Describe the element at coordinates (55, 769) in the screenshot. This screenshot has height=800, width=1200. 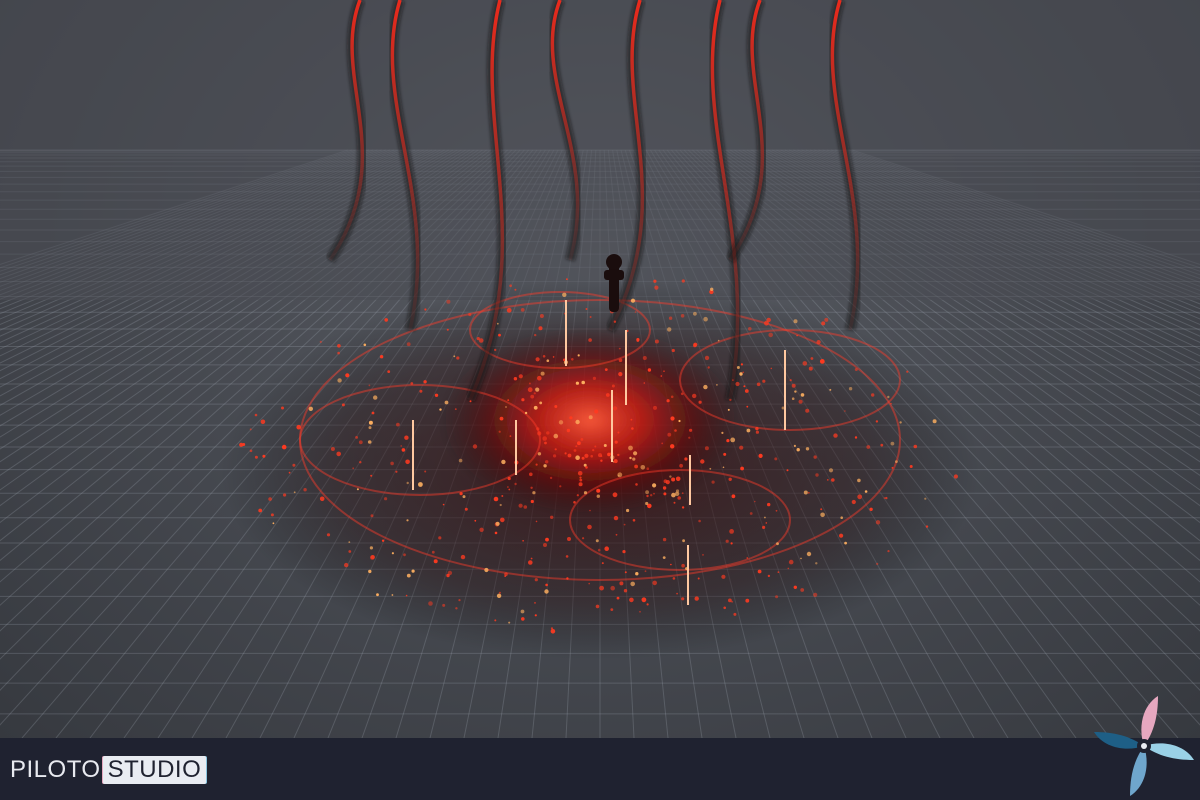
I see `brand-piloto-text: PILOTO` at that location.